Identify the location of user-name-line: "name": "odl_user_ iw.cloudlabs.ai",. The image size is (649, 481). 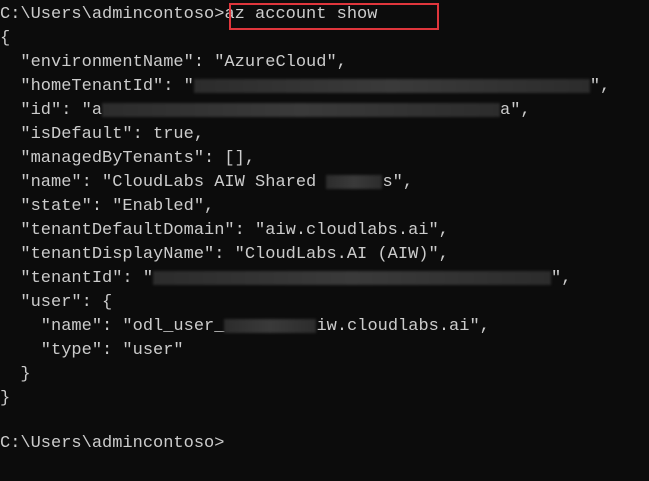
(245, 326).